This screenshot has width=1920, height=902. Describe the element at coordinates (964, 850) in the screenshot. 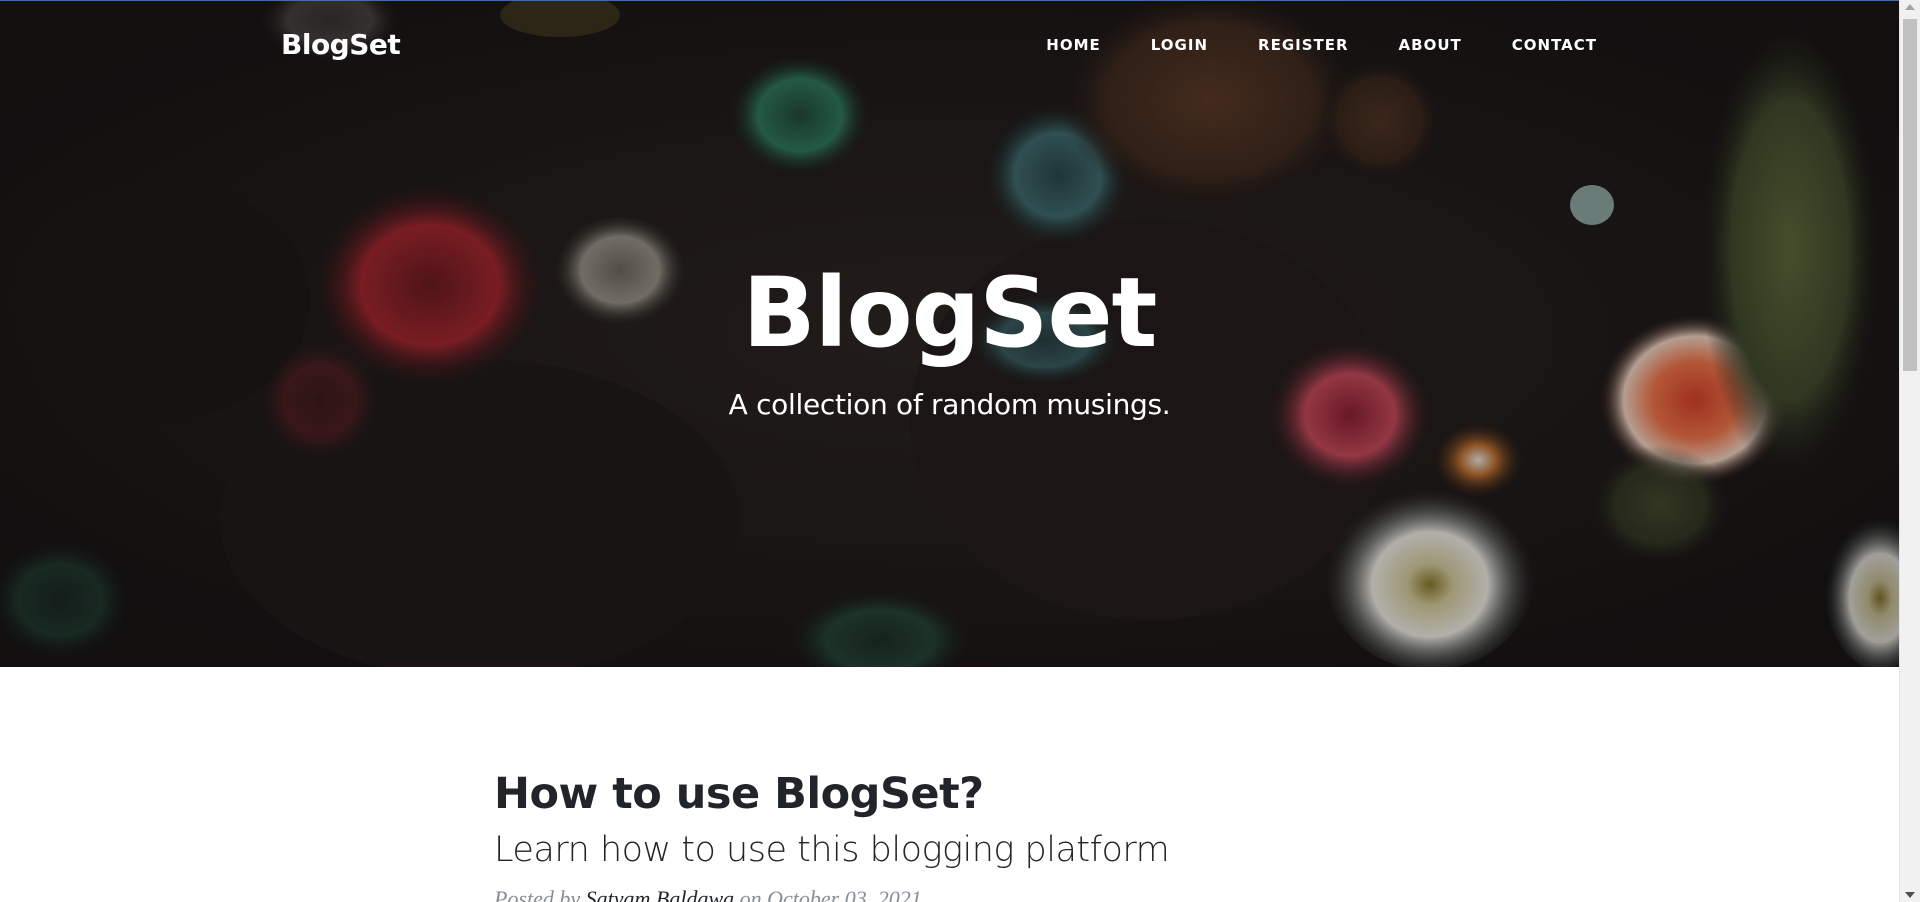

I see `post-subtitle: Learn how to use this blogging platform` at that location.